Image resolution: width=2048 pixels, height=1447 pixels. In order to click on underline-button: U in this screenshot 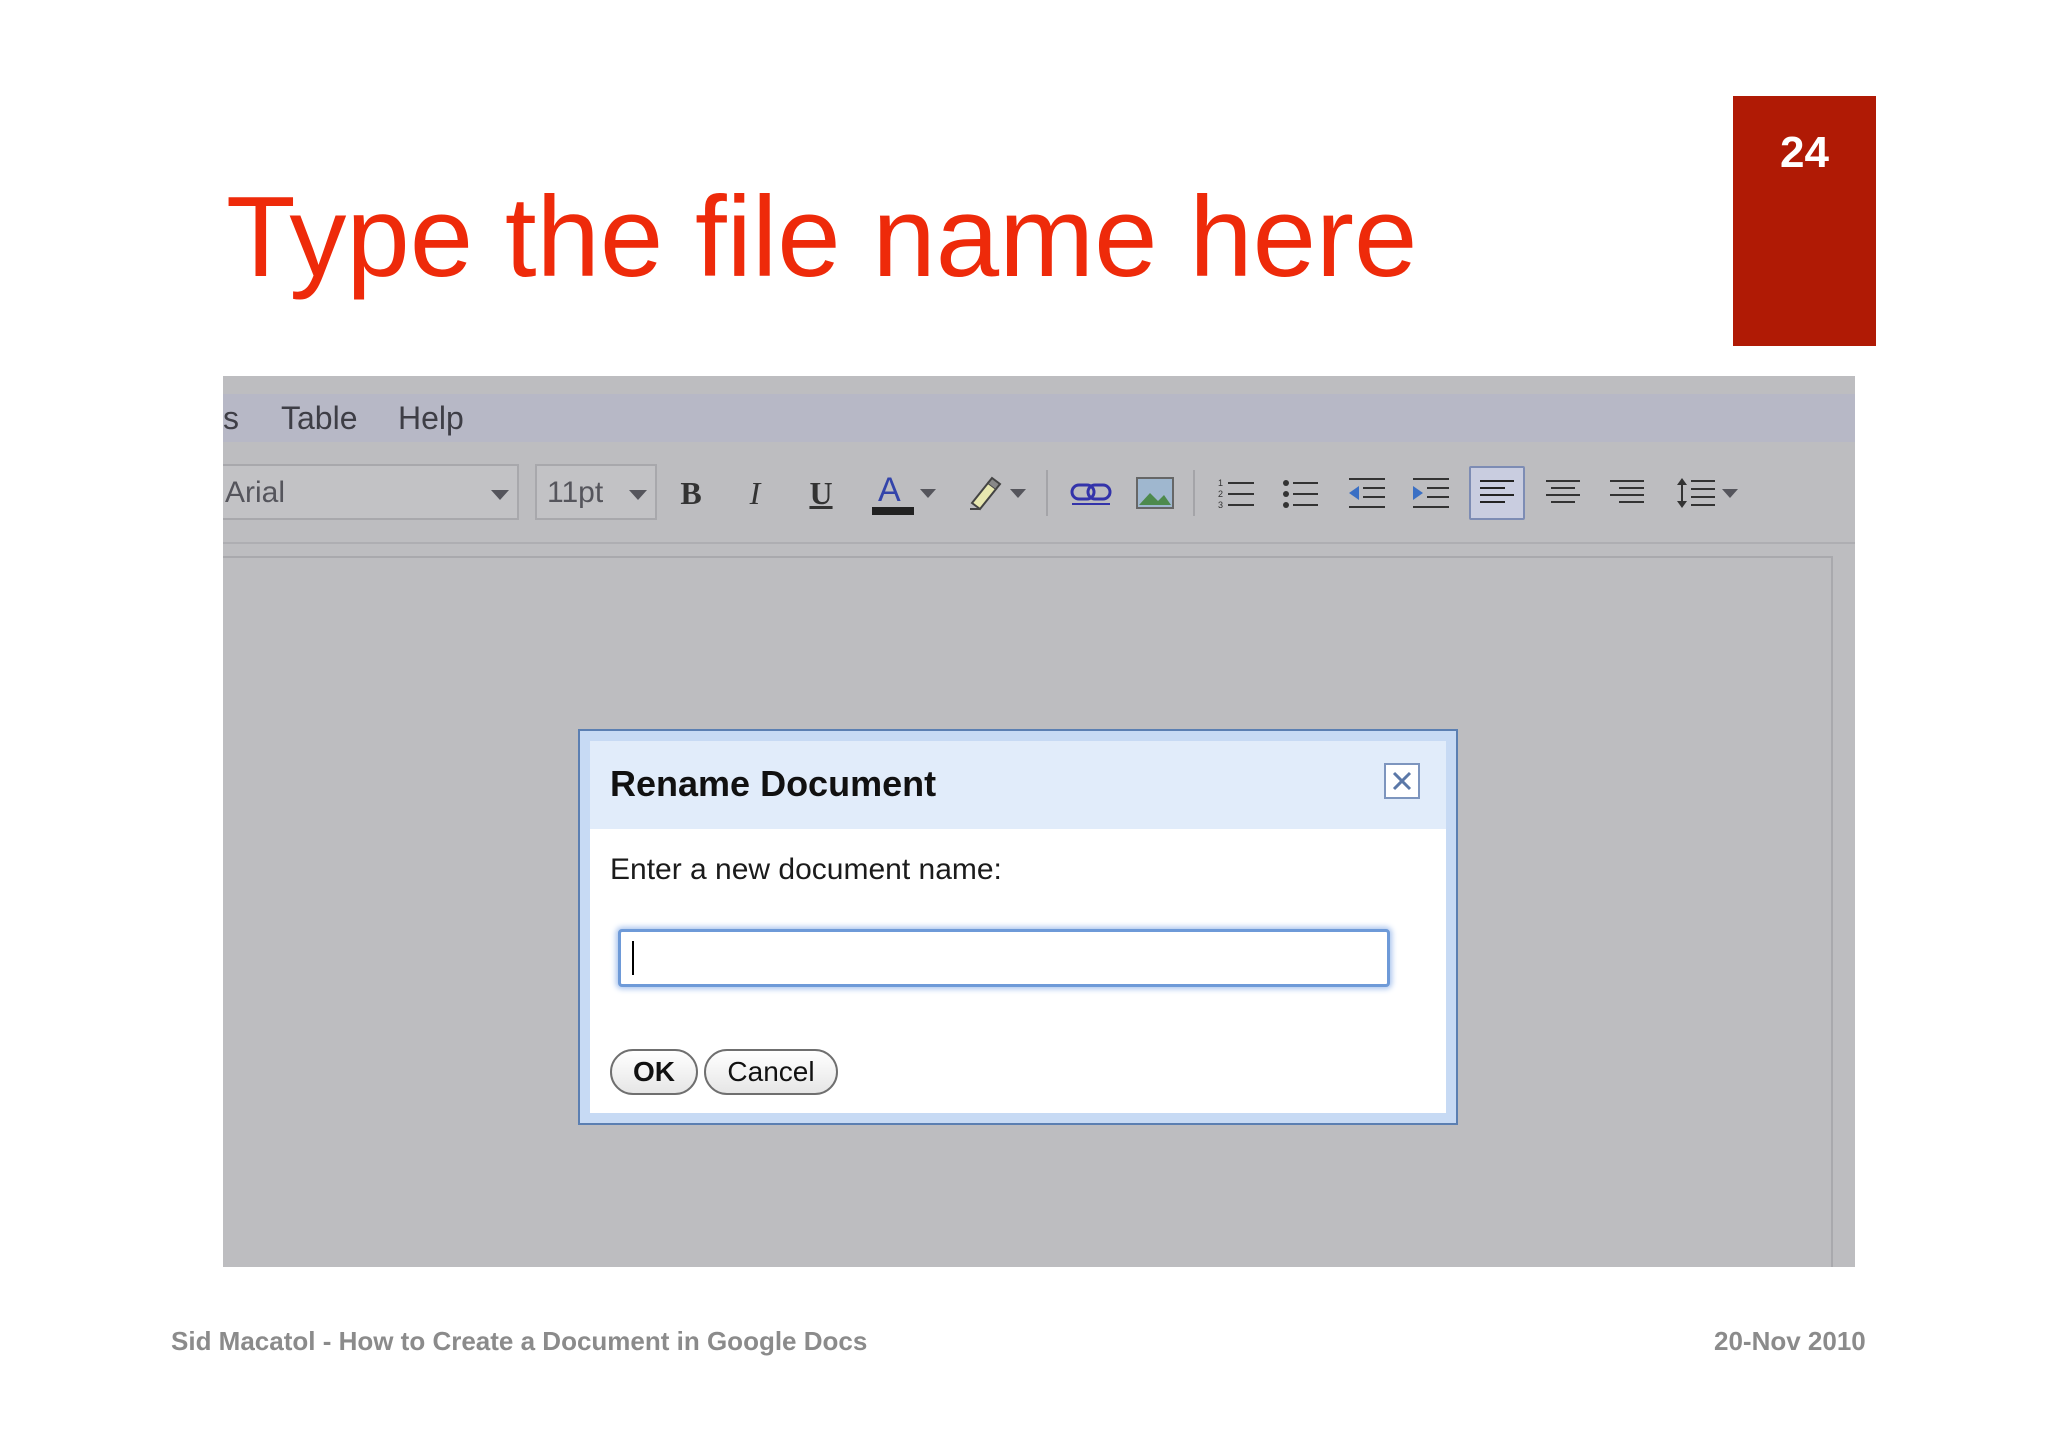, I will do `click(821, 493)`.